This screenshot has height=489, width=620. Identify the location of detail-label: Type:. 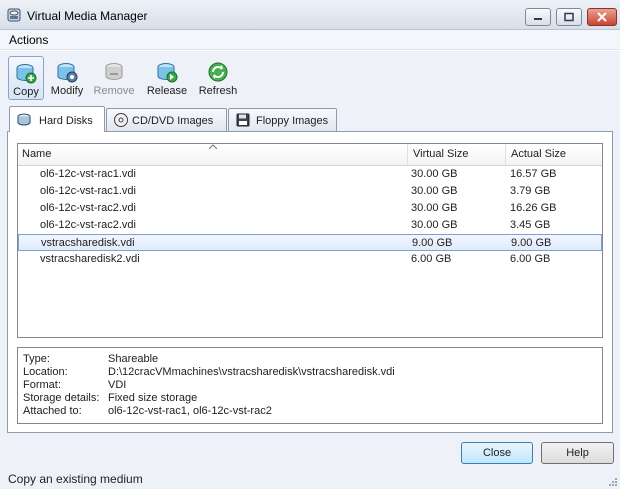
(36, 359).